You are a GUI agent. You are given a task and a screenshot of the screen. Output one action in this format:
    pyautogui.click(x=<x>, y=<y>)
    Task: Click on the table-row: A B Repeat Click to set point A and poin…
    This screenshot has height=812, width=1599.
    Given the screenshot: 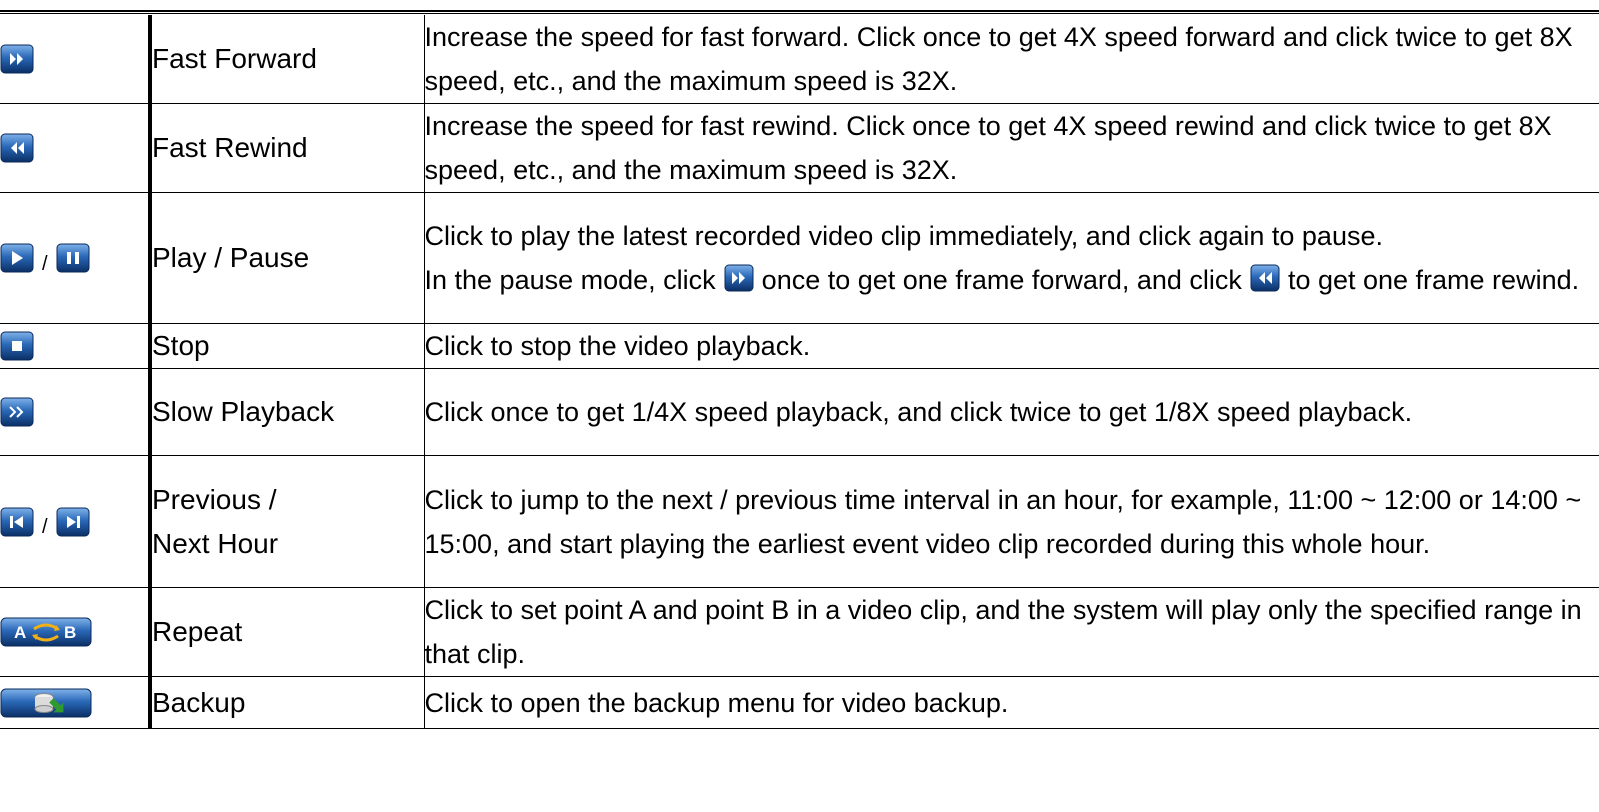 What is the action you would take?
    pyautogui.click(x=799, y=632)
    